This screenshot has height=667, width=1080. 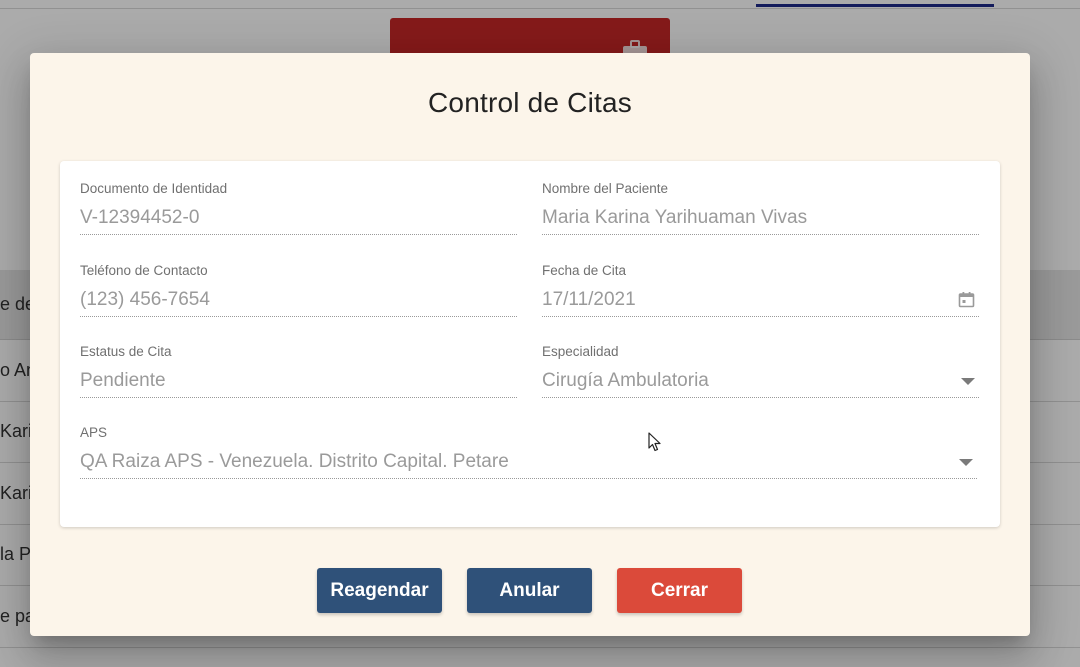 I want to click on fecha-field: Fecha de Cita 17/11/2021, so click(x=760, y=290).